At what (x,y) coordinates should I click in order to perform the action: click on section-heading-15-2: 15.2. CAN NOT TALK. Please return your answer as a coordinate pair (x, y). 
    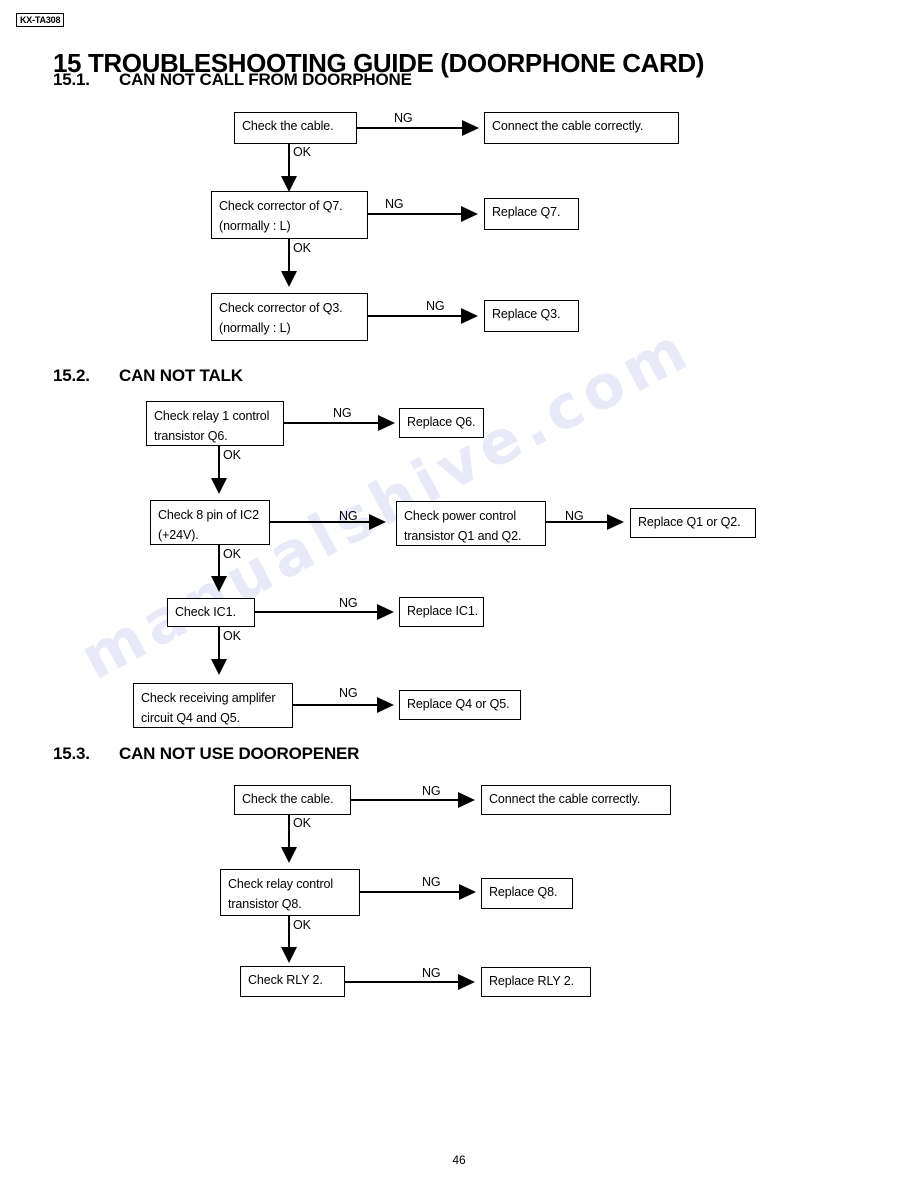
    Looking at the image, I should click on (148, 376).